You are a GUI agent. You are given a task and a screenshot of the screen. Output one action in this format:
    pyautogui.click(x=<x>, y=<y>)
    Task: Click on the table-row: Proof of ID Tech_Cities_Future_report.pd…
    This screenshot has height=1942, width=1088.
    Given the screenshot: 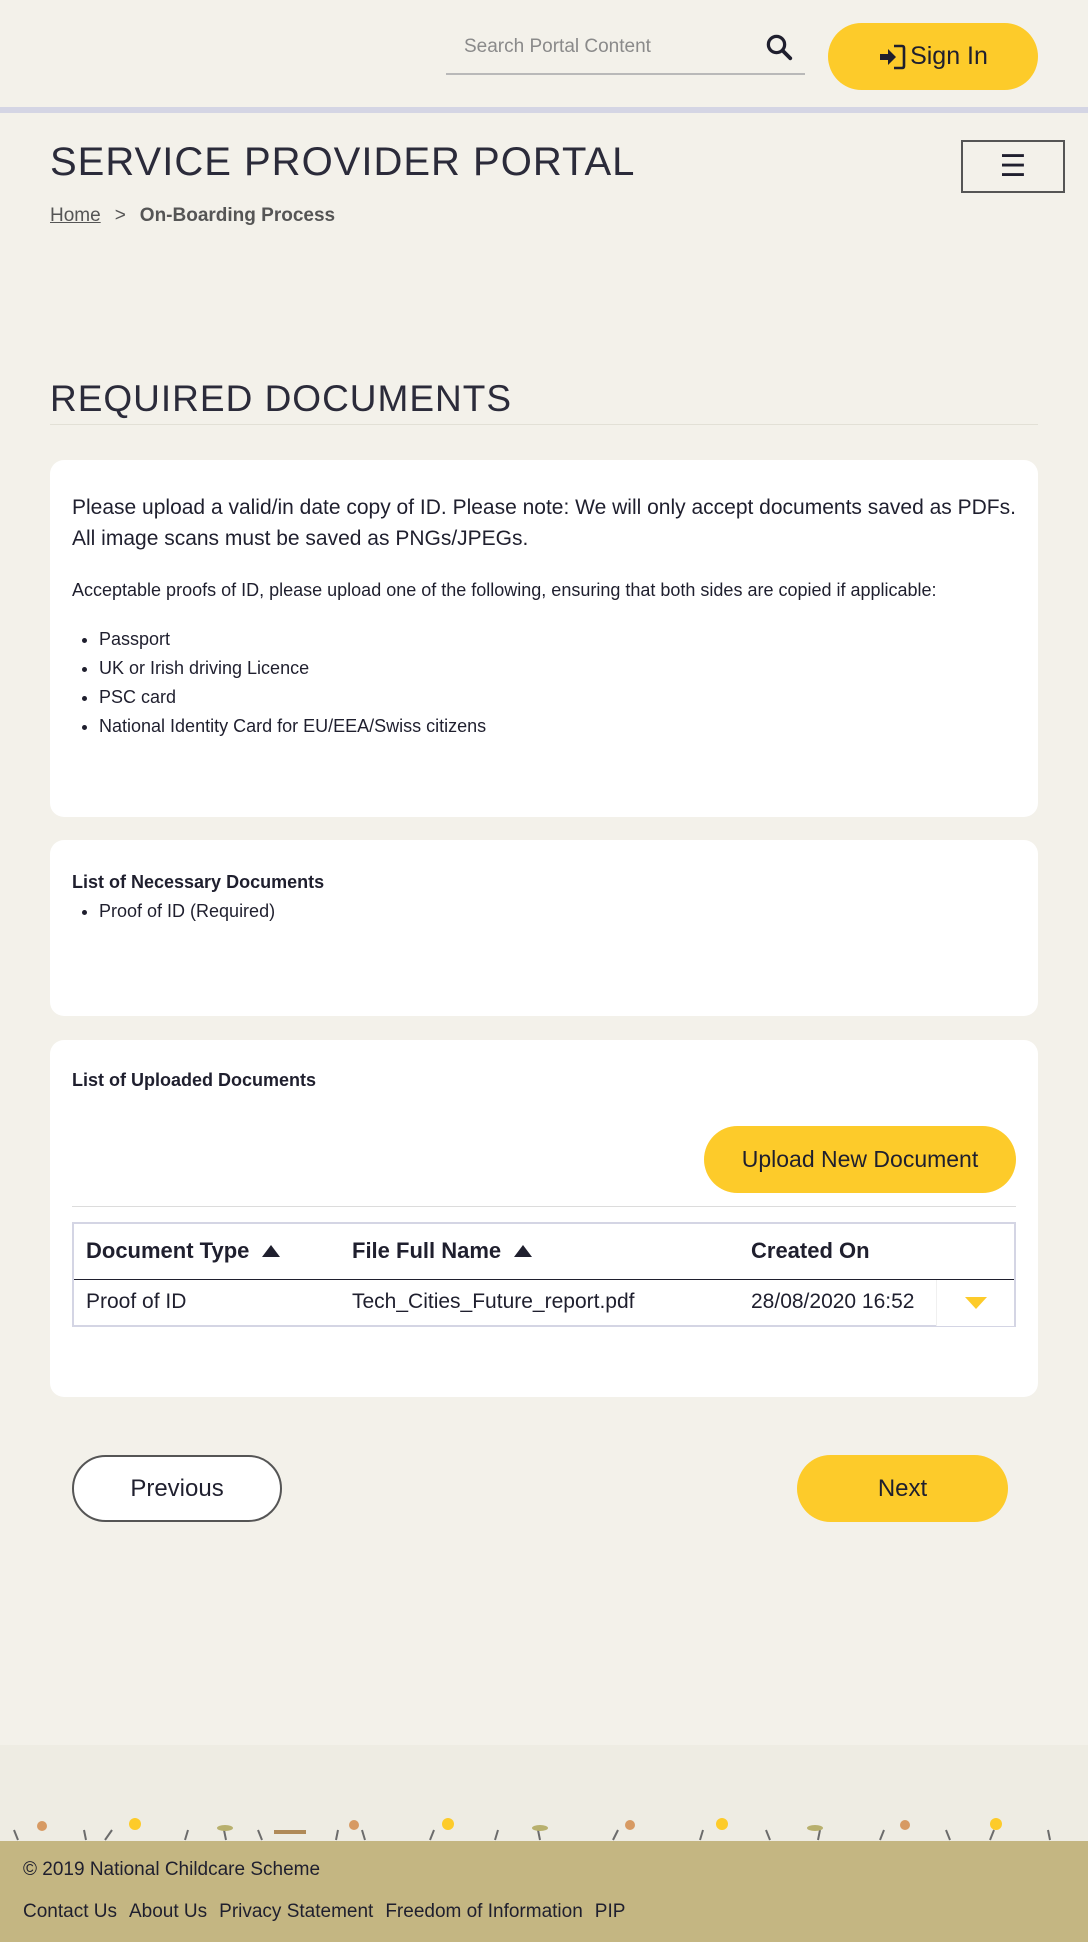 What is the action you would take?
    pyautogui.click(x=544, y=1303)
    